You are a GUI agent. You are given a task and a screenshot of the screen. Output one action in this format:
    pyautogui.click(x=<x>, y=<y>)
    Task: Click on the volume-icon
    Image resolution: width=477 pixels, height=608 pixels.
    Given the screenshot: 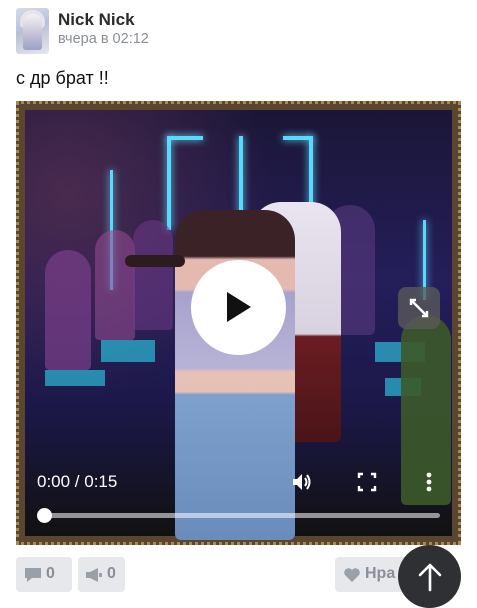 What is the action you would take?
    pyautogui.click(x=302, y=482)
    